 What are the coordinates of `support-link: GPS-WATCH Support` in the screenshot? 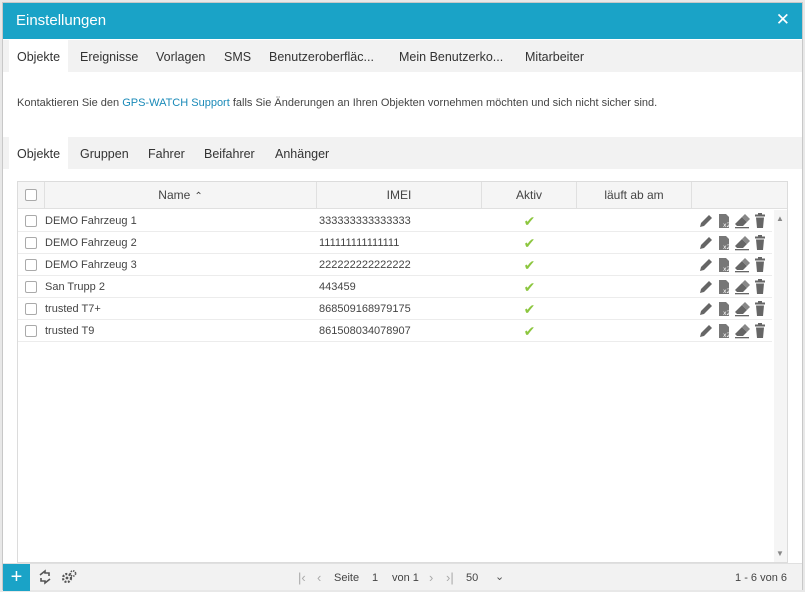 It's located at (176, 103).